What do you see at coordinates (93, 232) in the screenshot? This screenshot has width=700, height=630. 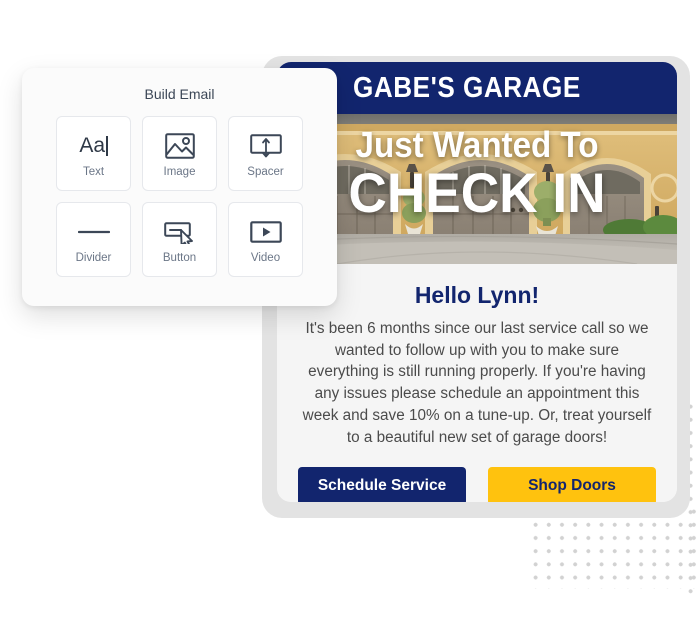 I see `divider-line-icon` at bounding box center [93, 232].